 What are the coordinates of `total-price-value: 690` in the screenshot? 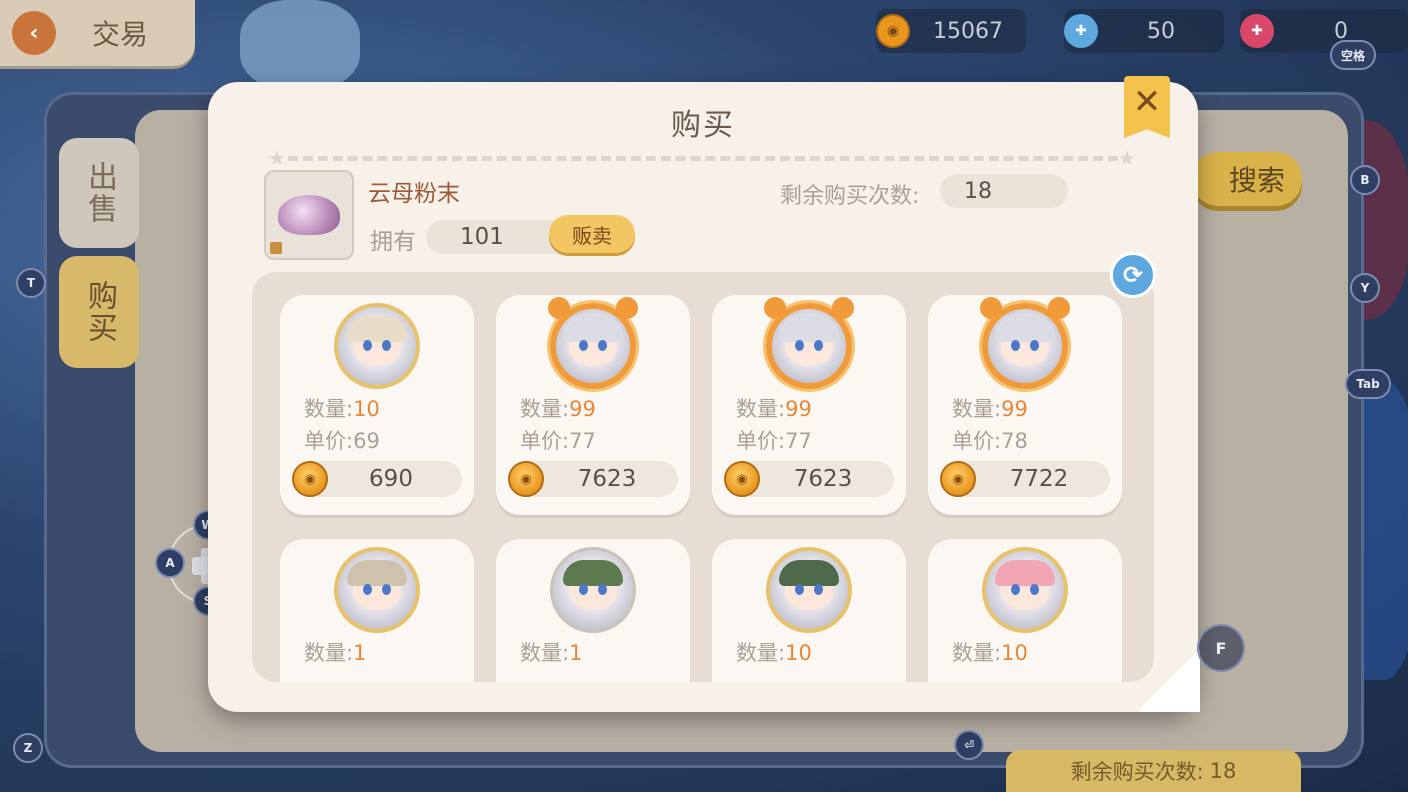 It's located at (391, 479).